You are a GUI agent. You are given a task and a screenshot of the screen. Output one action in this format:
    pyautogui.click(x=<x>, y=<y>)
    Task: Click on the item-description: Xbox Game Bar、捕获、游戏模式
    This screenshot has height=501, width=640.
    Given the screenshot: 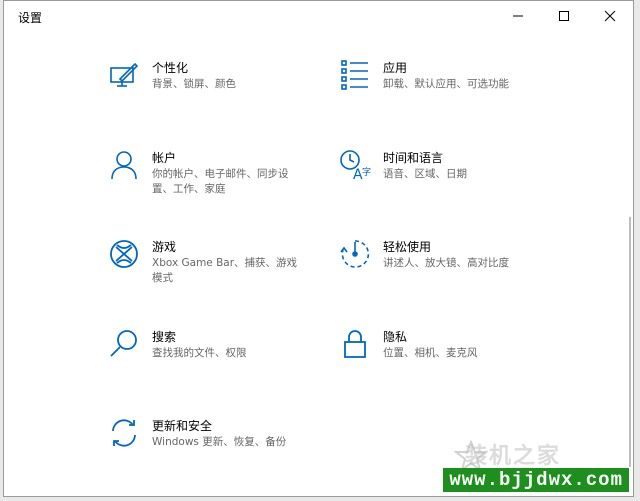 What is the action you would take?
    pyautogui.click(x=225, y=270)
    